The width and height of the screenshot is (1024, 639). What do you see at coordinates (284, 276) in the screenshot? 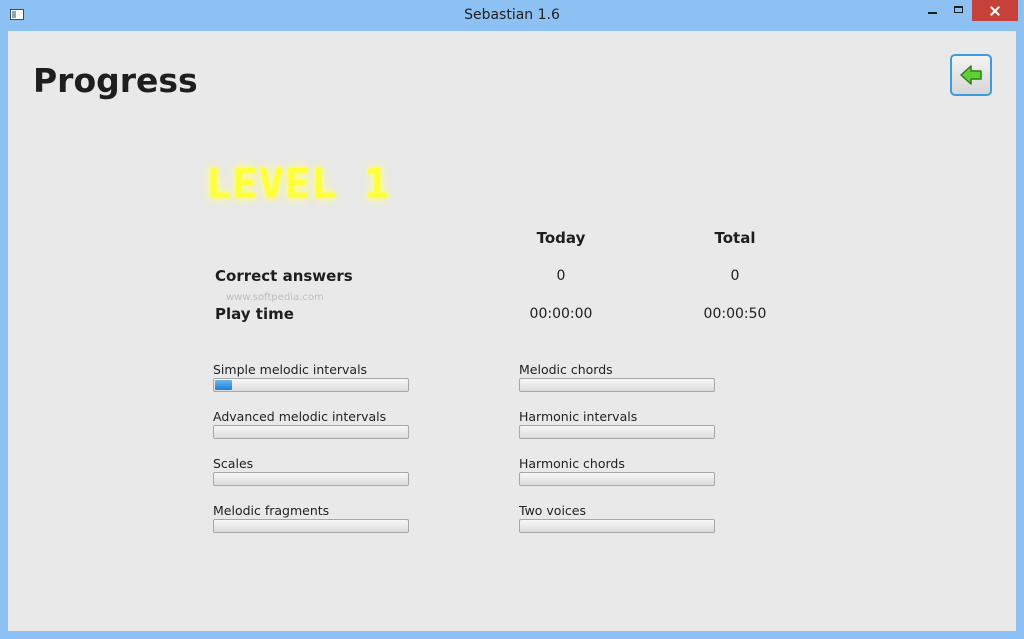
I see `correct-answers-label: Correct answers` at bounding box center [284, 276].